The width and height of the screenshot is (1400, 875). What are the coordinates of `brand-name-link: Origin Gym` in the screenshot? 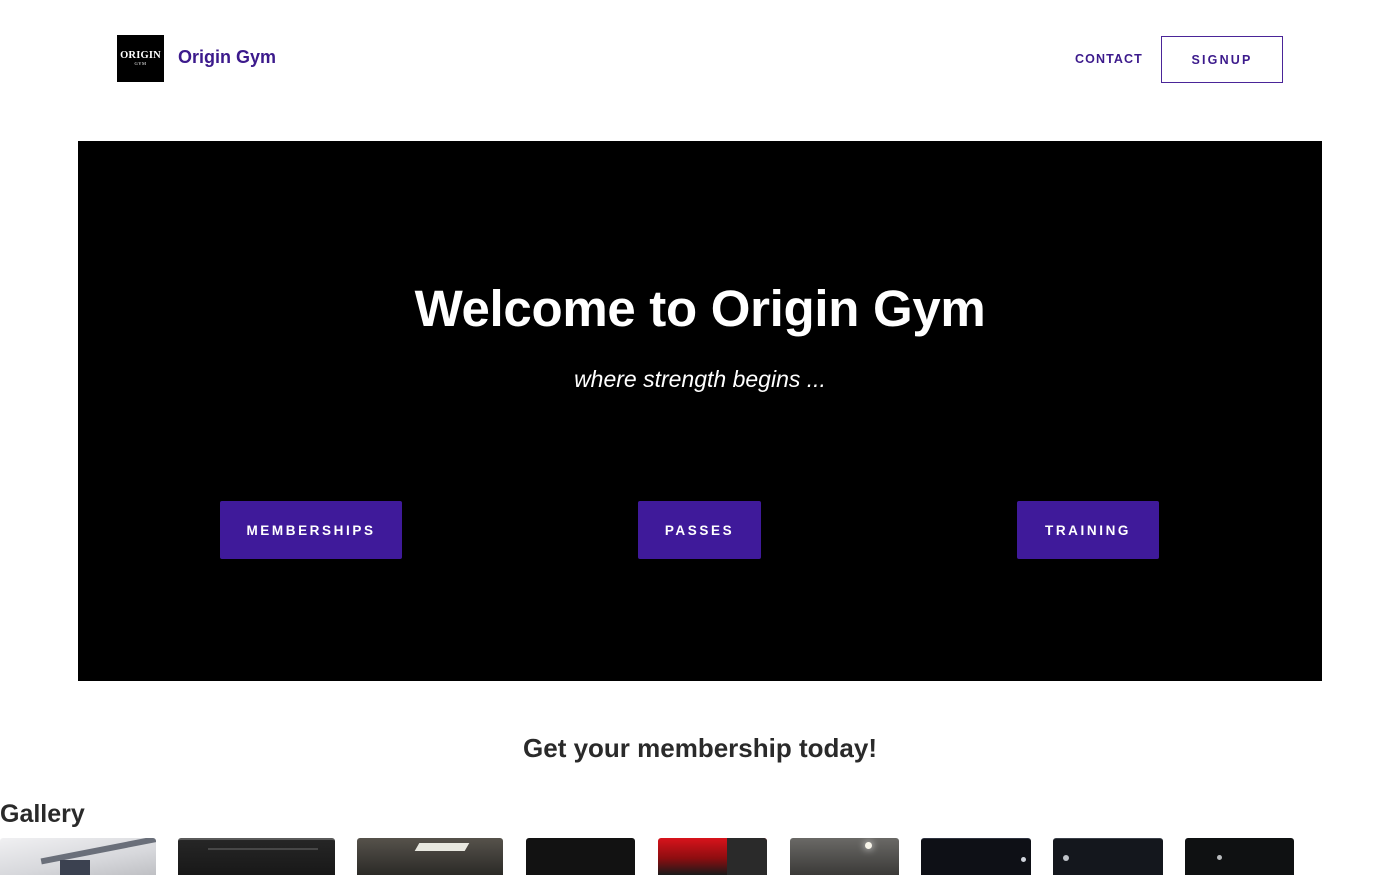 It's located at (227, 57).